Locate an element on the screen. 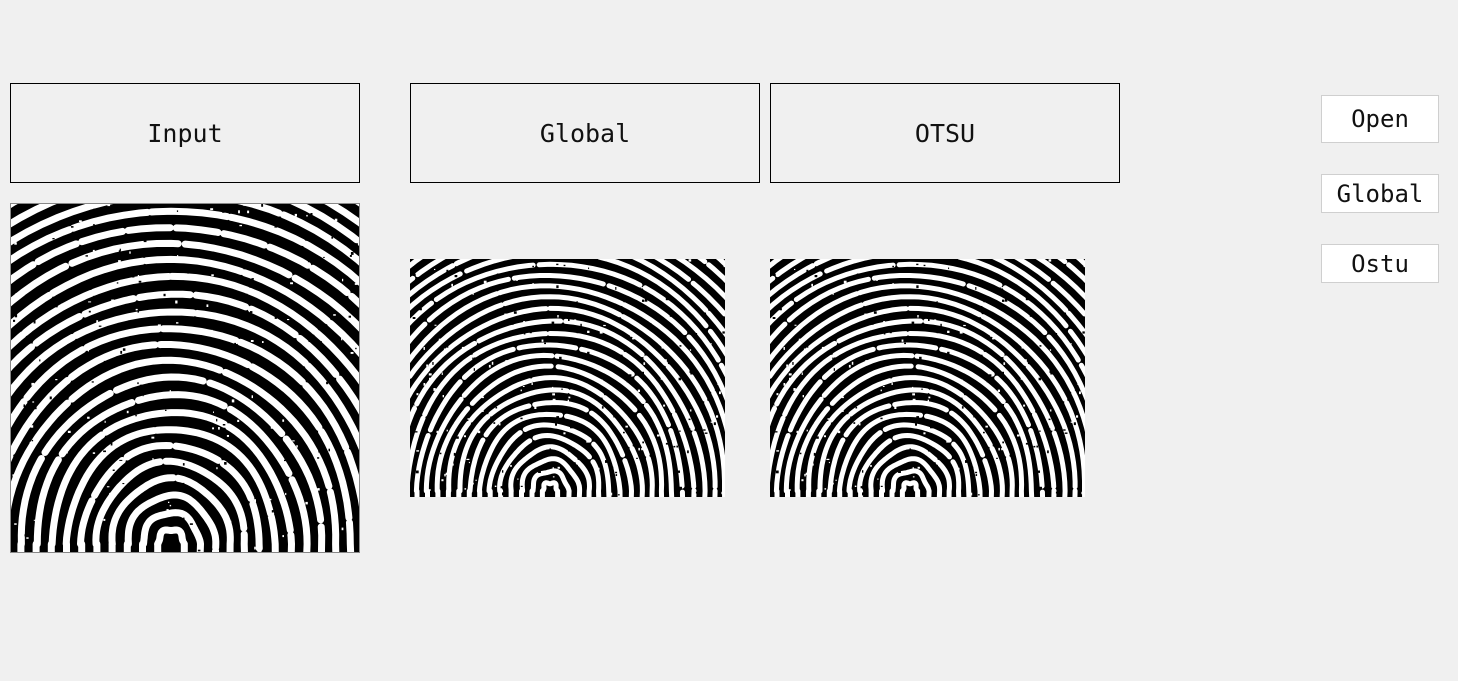 The height and width of the screenshot is (681, 1458). global-button: Global is located at coordinates (1380, 193).